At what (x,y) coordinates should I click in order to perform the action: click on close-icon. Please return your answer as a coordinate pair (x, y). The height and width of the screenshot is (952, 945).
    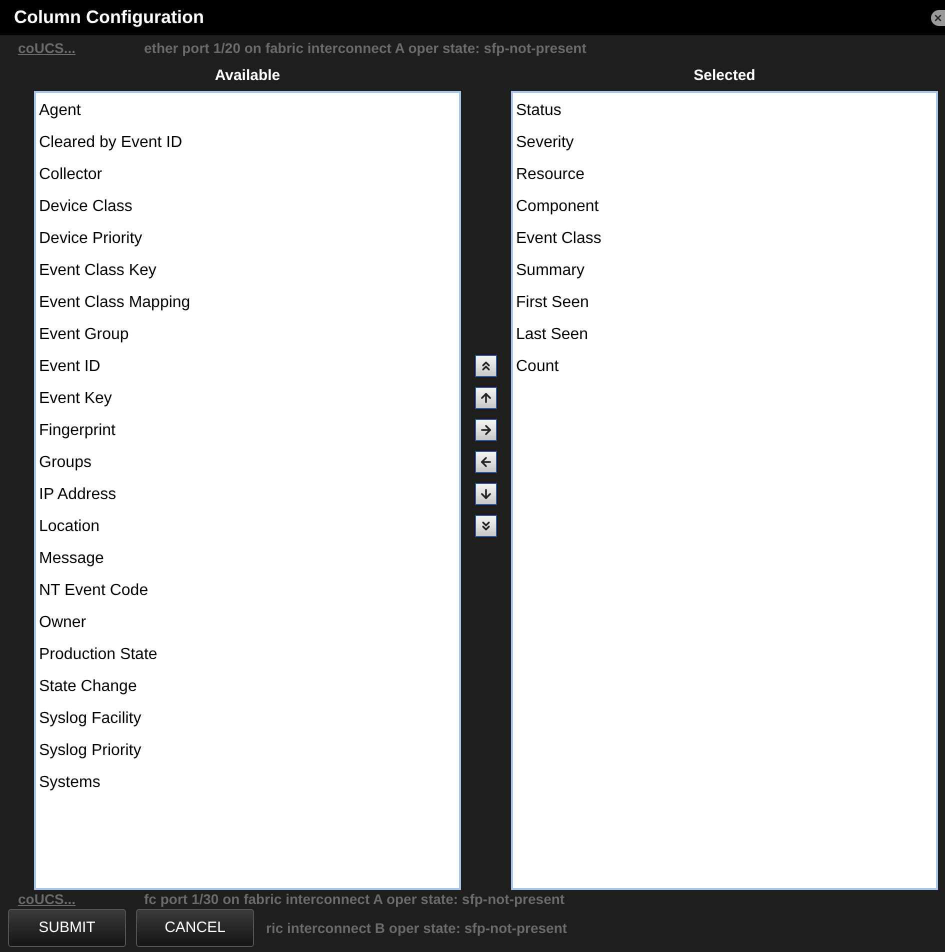
    Looking at the image, I should click on (938, 17).